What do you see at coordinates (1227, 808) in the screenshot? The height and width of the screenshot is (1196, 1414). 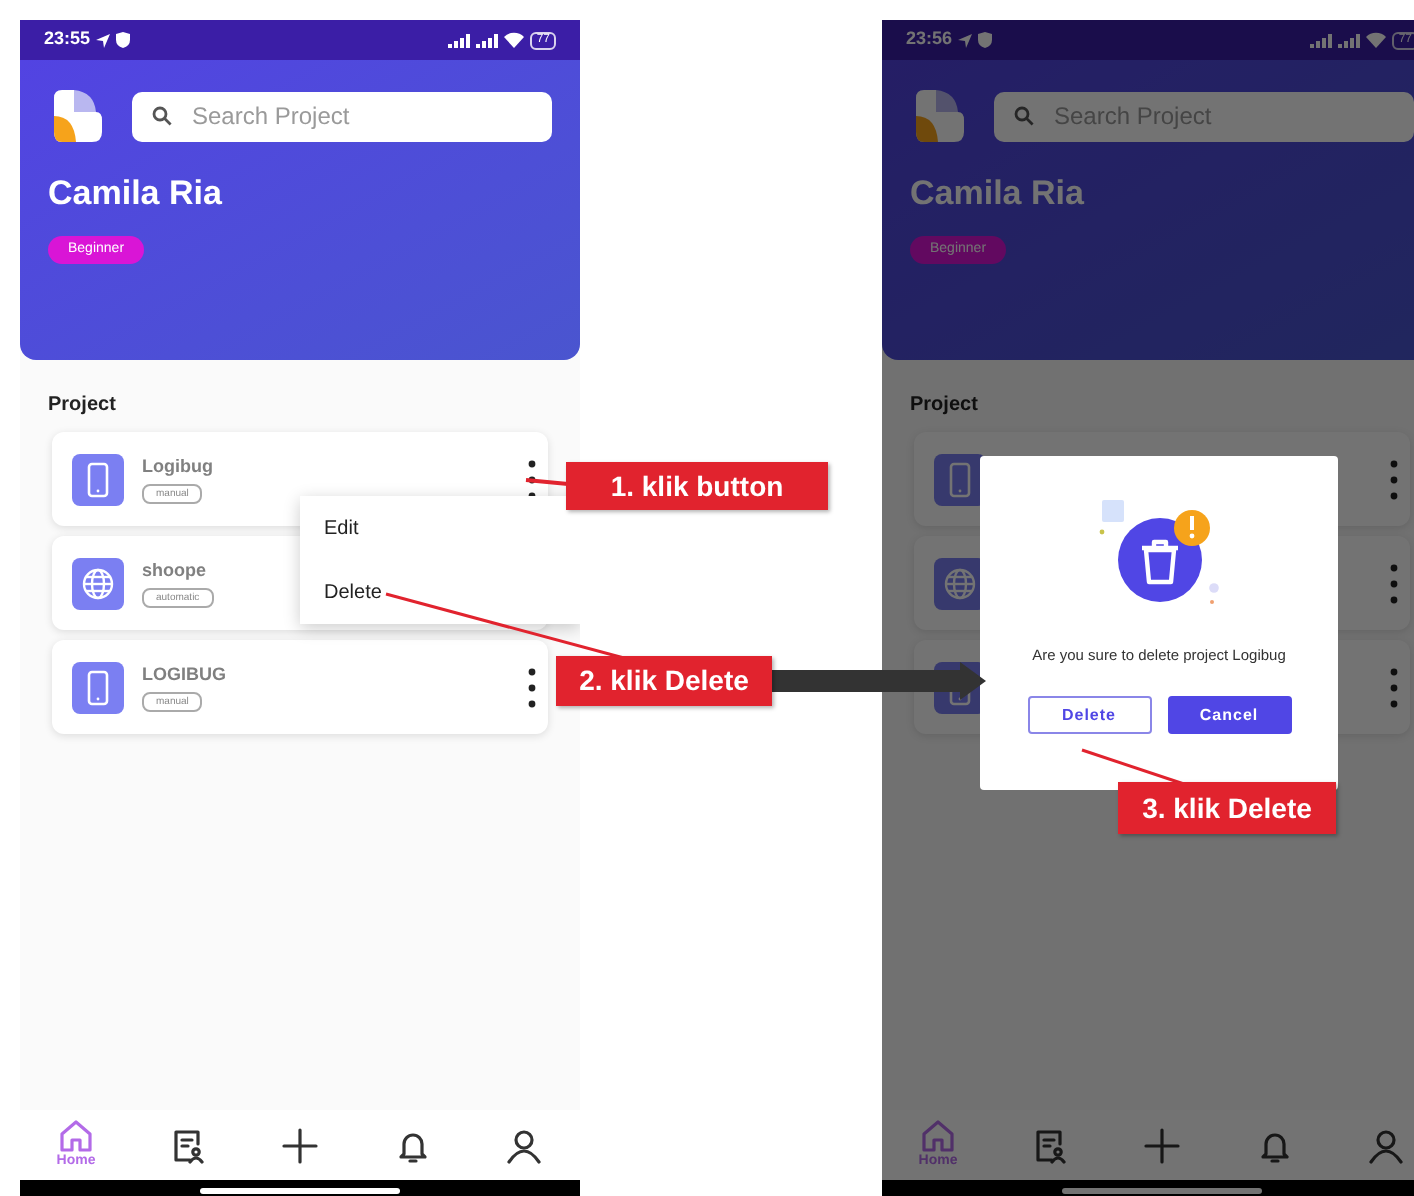 I see `callout-label: 3. klik Delete` at bounding box center [1227, 808].